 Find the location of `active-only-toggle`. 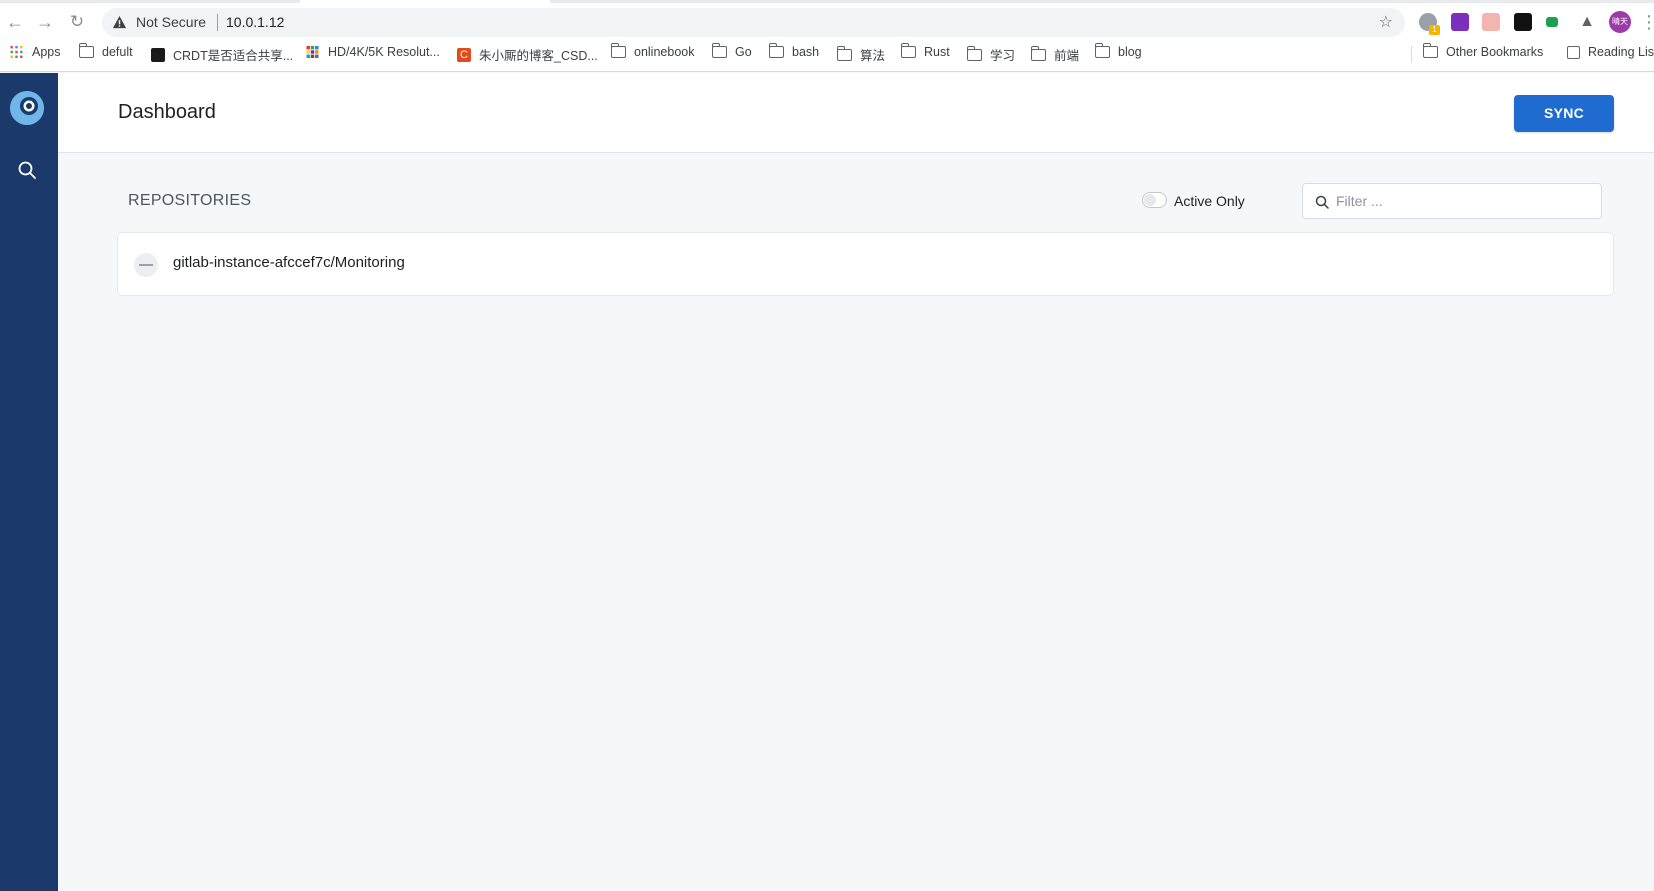

active-only-toggle is located at coordinates (1154, 200).